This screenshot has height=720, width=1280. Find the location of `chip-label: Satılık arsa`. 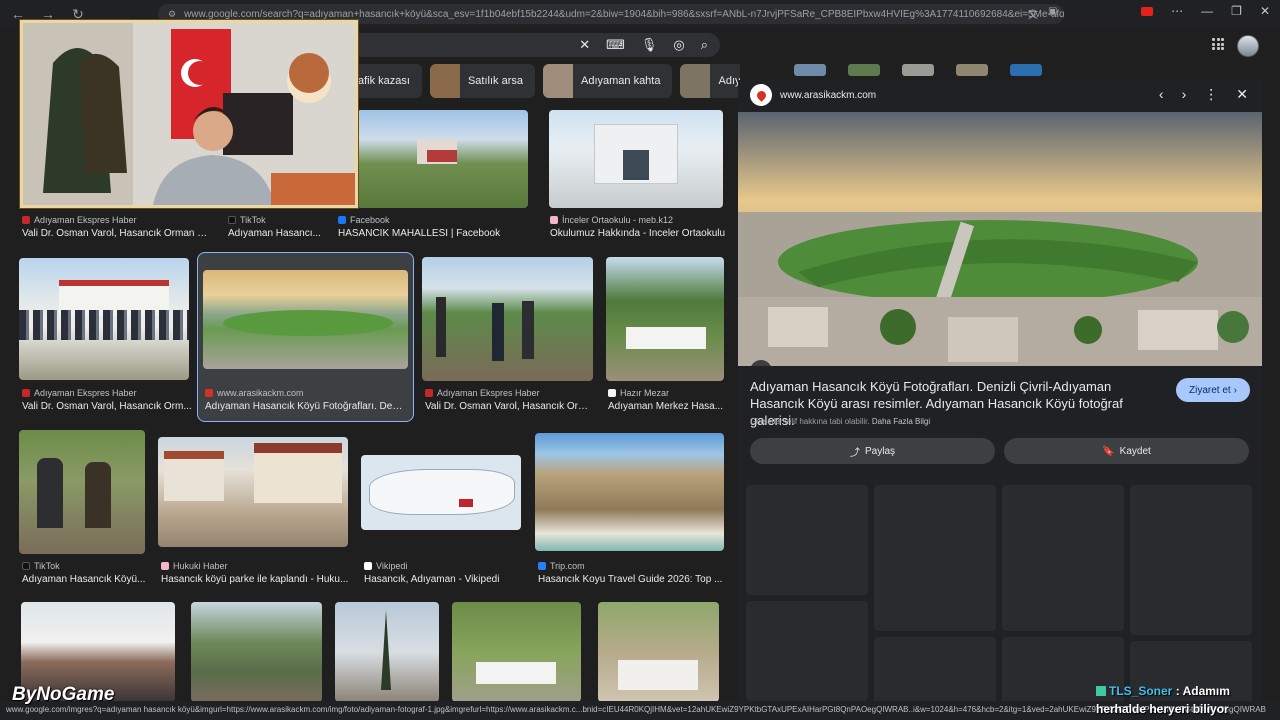

chip-label: Satılık arsa is located at coordinates (495, 81).